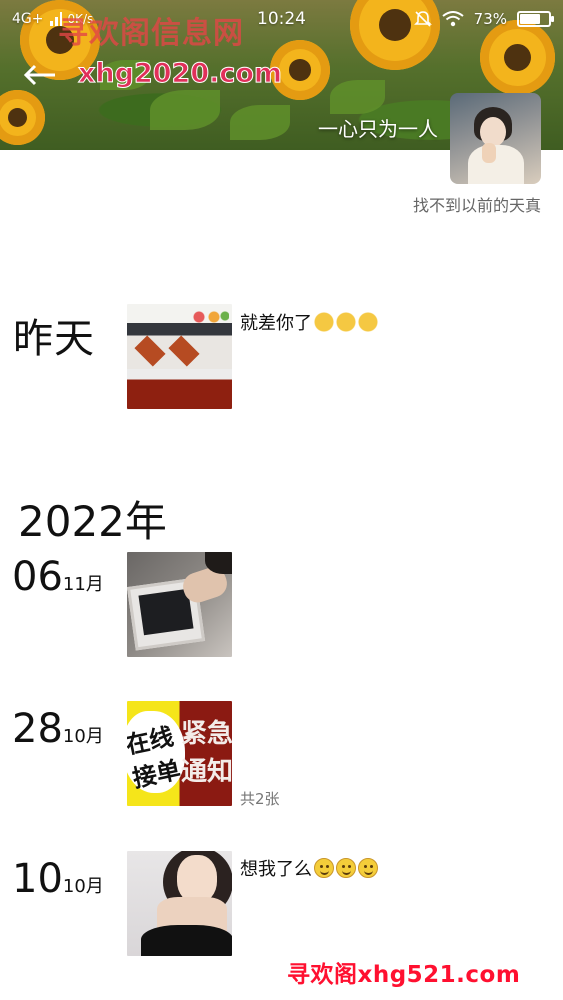 The height and width of the screenshot is (1000, 563). I want to click on battery-level, so click(530, 19).